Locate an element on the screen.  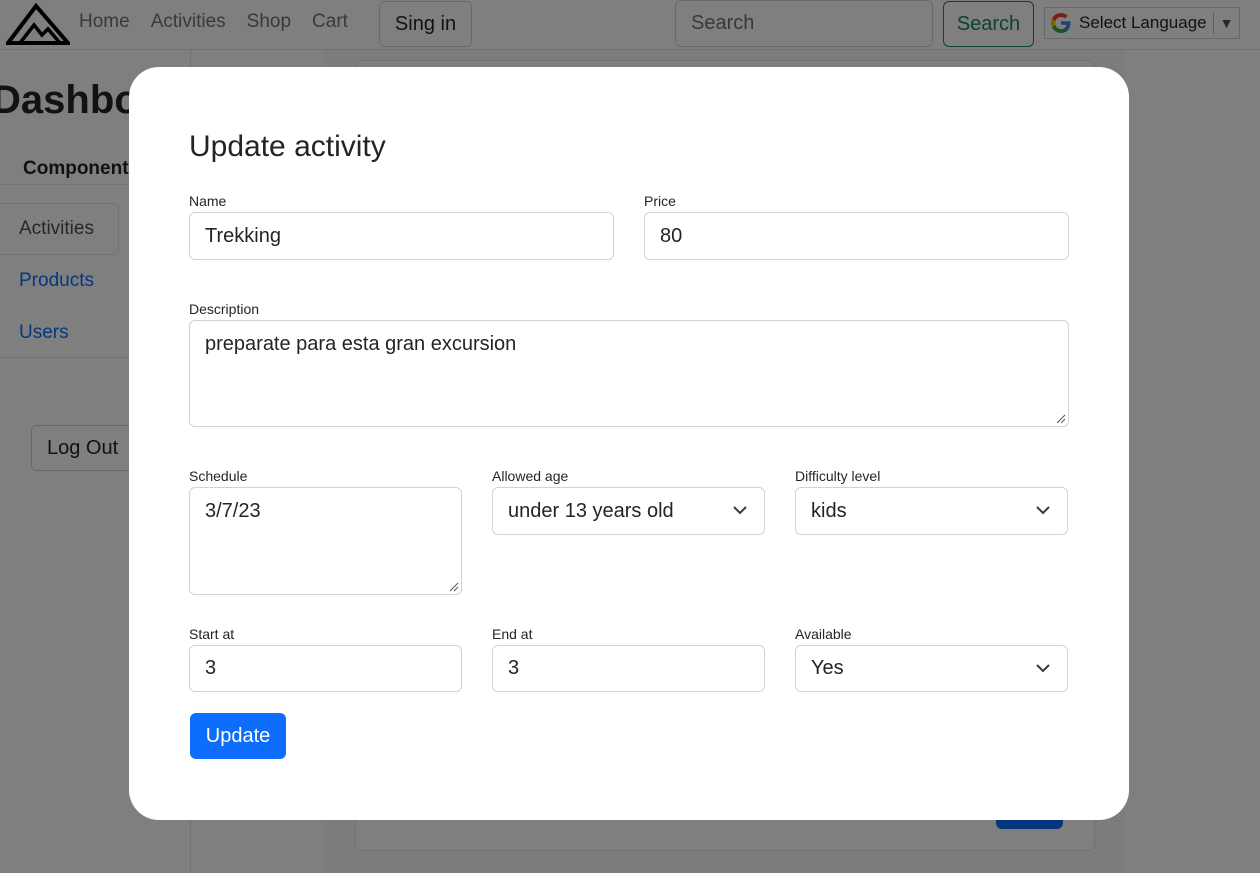
end-at-input: 3 is located at coordinates (628, 668).